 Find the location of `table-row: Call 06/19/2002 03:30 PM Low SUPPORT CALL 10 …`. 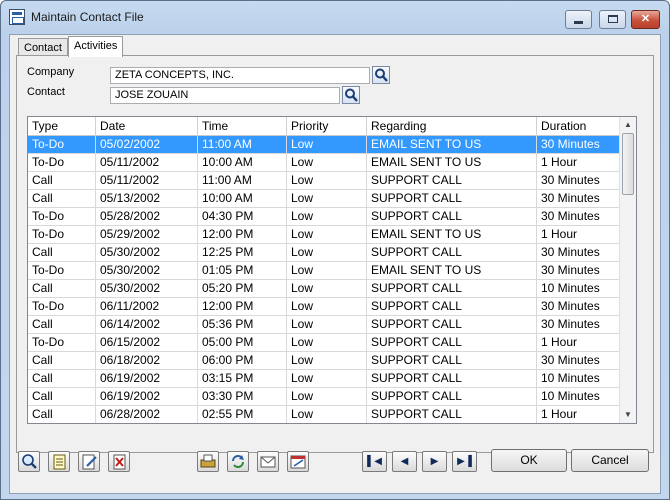

table-row: Call 06/19/2002 03:30 PM Low SUPPORT CALL 10 … is located at coordinates (324, 397).